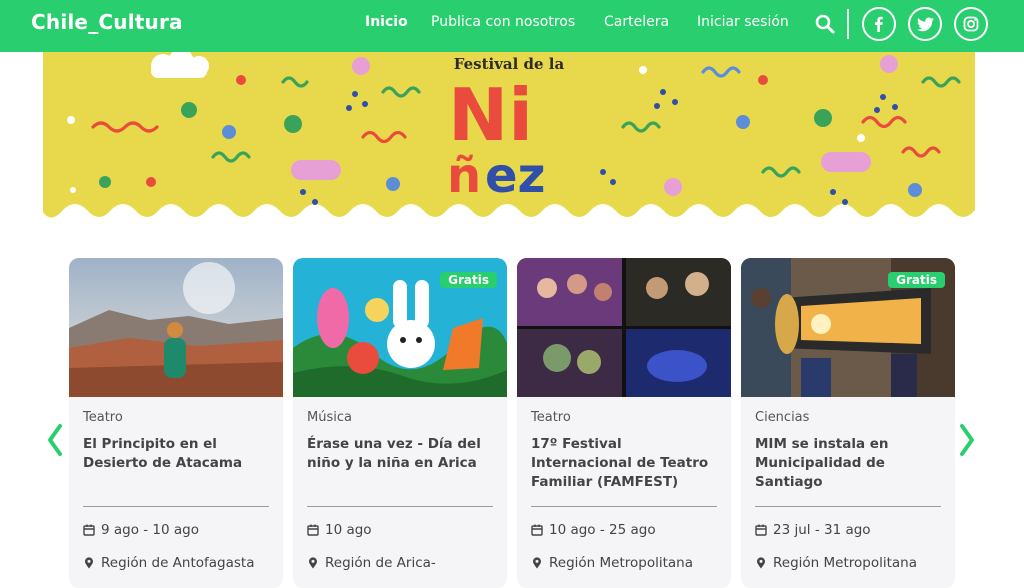  Describe the element at coordinates (380, 563) in the screenshot. I see `event-region-text: Región de Arica-` at that location.